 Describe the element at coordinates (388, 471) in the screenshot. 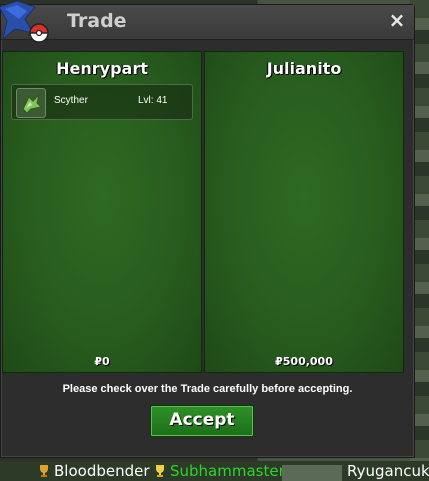

I see `player-name-tag: Ryugancuk` at that location.